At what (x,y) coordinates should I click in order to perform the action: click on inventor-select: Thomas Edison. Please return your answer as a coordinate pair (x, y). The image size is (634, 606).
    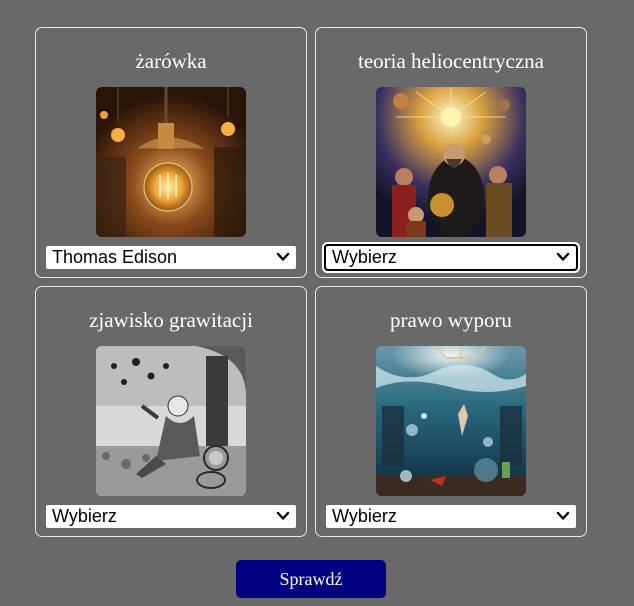
    Looking at the image, I should click on (171, 257).